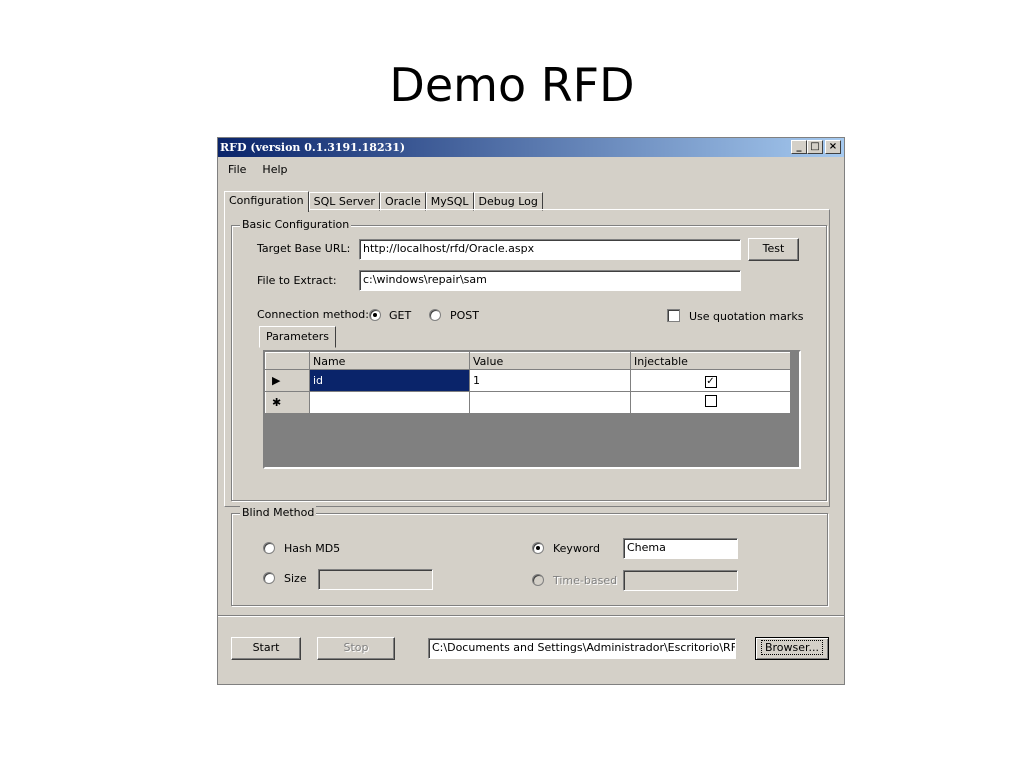 Image resolution: width=1024 pixels, height=768 pixels. I want to click on keyword-input: Chema, so click(680, 548).